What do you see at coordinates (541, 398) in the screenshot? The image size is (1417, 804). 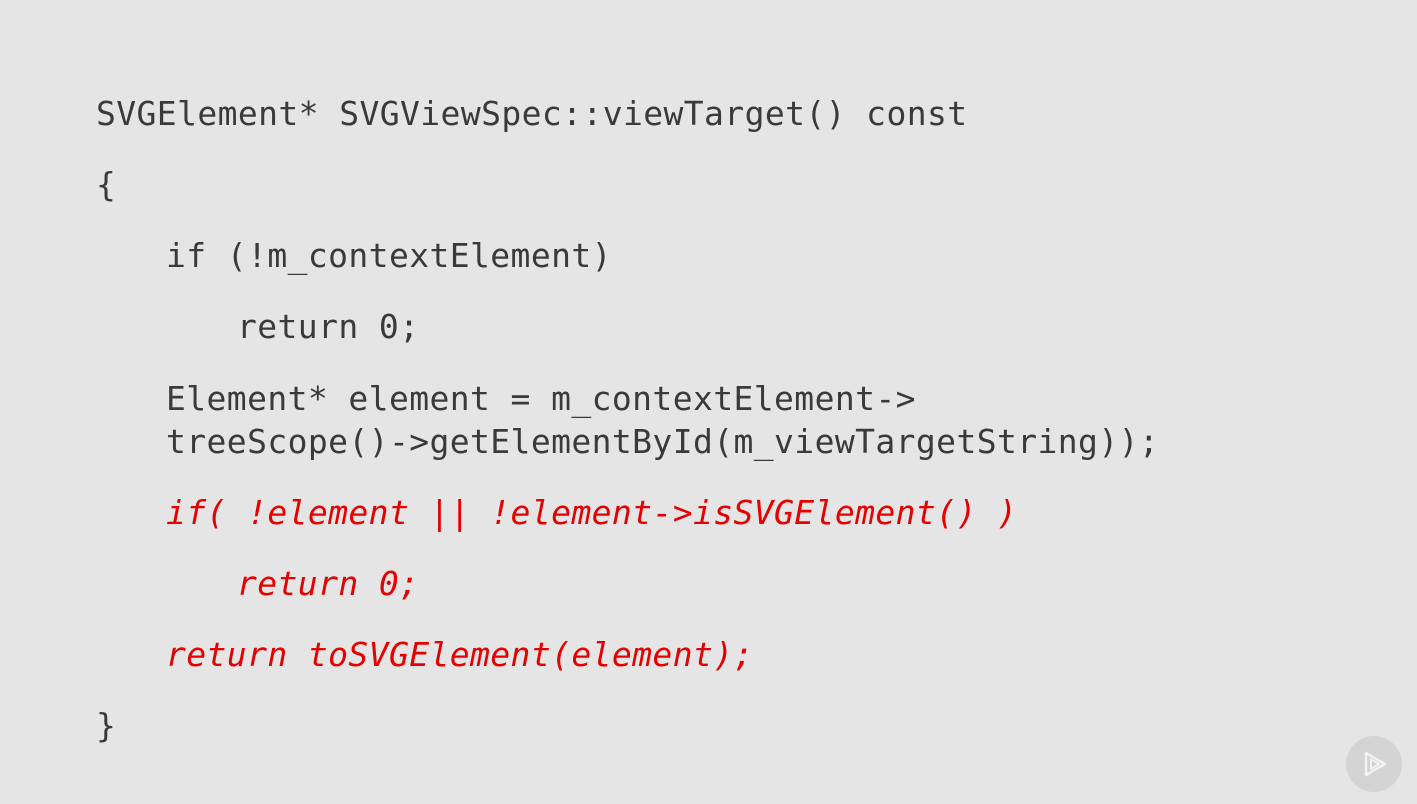 I see `code-line-element-decl: Element* element = m_contextElement->` at bounding box center [541, 398].